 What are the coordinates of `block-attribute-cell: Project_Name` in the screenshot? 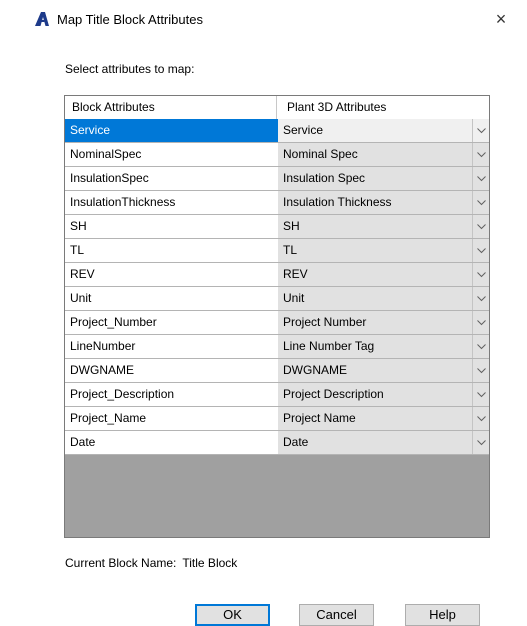 It's located at (173, 419).